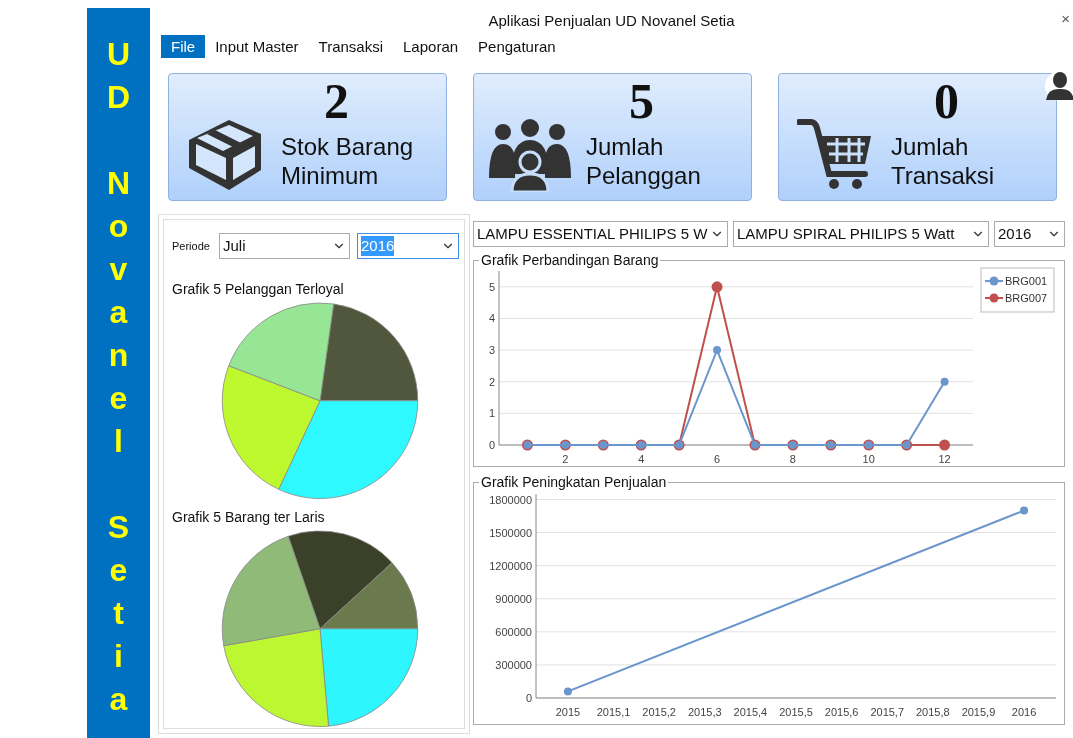 The width and height of the screenshot is (1073, 738). What do you see at coordinates (336, 99) in the screenshot?
I see `card-count: 2` at bounding box center [336, 99].